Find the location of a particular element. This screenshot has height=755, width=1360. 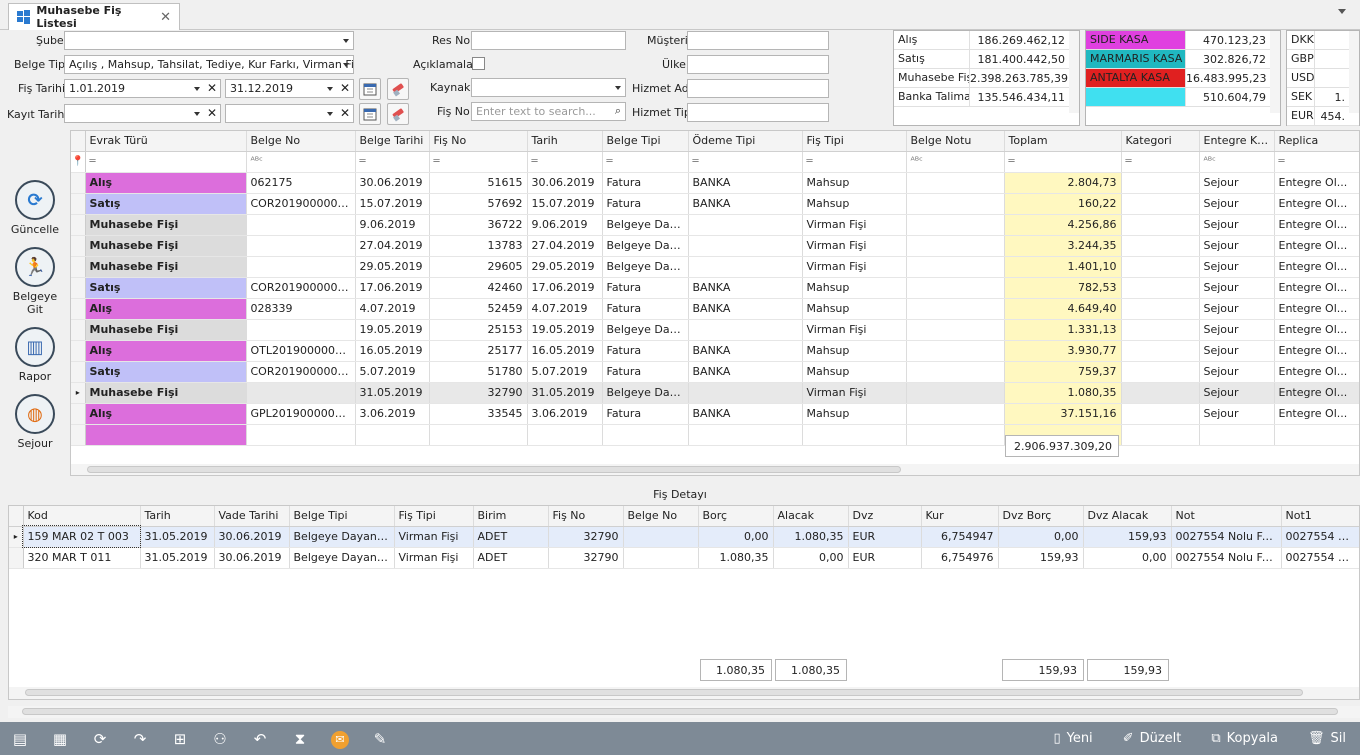

side-button-chart: ▥ Rapor is located at coordinates (35, 355).